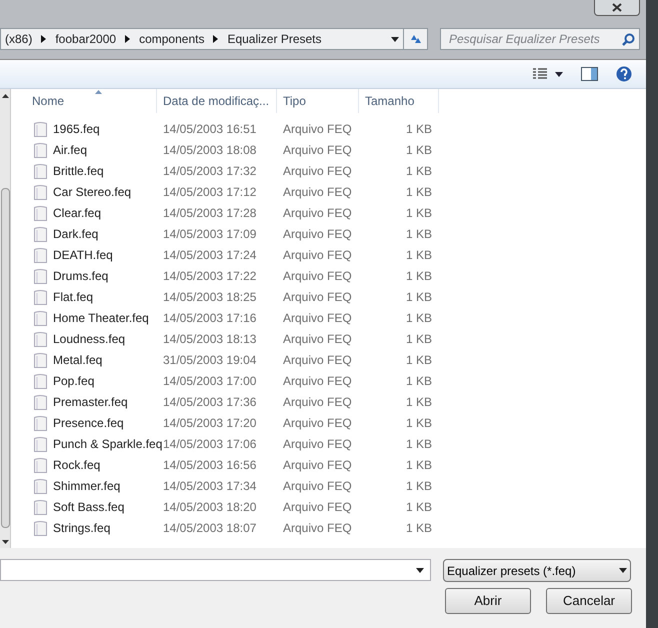  Describe the element at coordinates (77, 359) in the screenshot. I see `file-name: Metal.feq` at that location.